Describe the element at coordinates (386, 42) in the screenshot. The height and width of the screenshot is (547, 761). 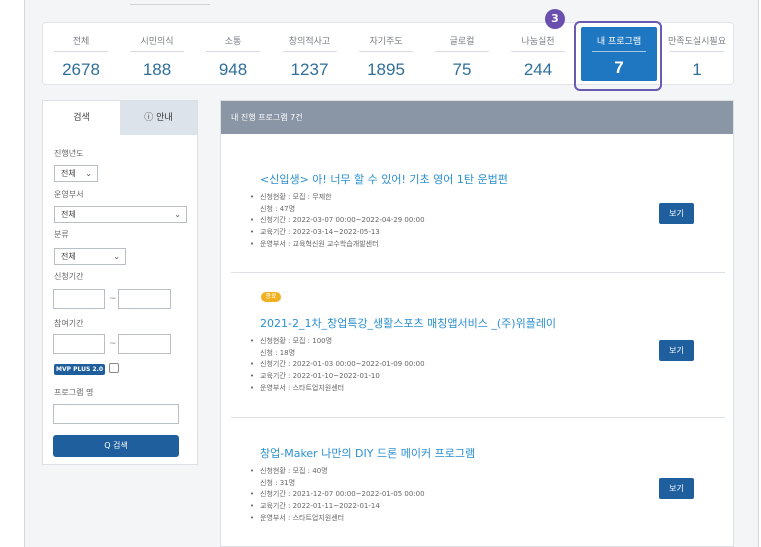
I see `stat-label: 자기주도` at that location.